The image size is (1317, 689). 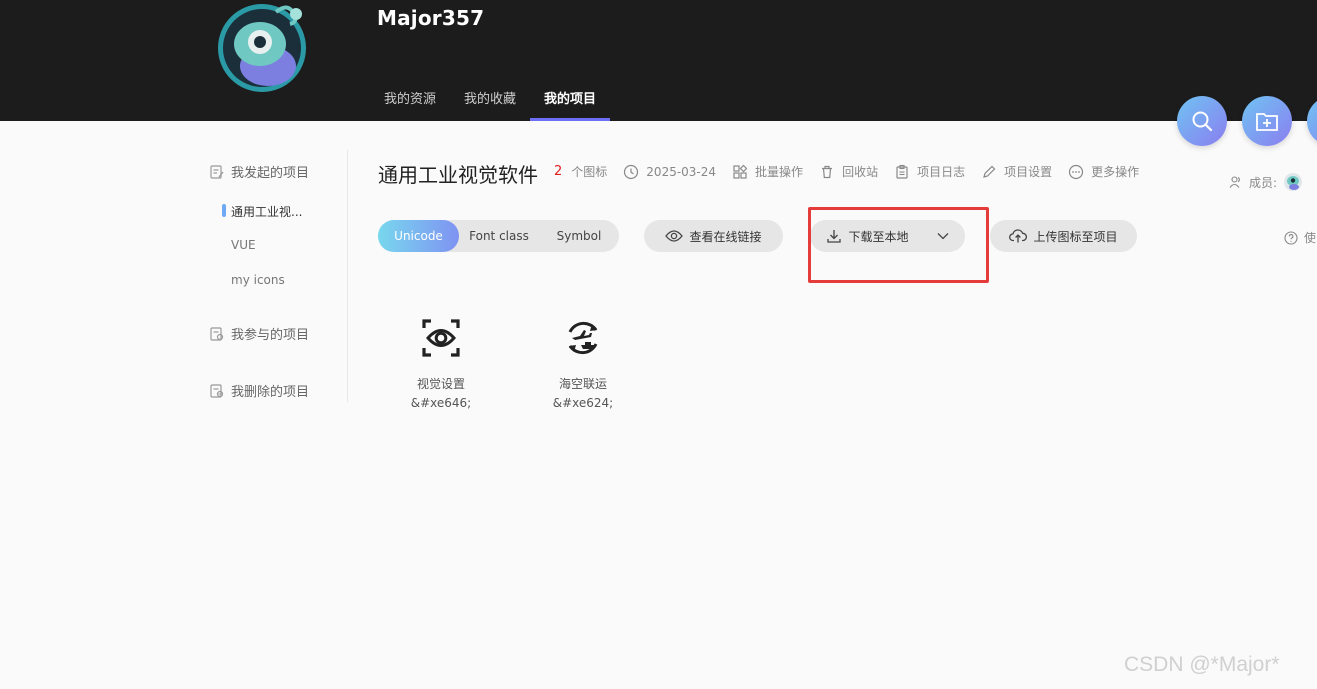 I want to click on eye-icon, so click(x=674, y=236).